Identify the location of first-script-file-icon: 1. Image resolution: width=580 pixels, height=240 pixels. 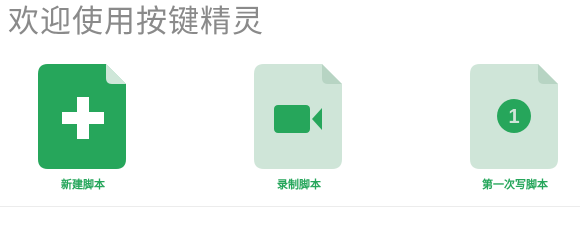
(514, 116).